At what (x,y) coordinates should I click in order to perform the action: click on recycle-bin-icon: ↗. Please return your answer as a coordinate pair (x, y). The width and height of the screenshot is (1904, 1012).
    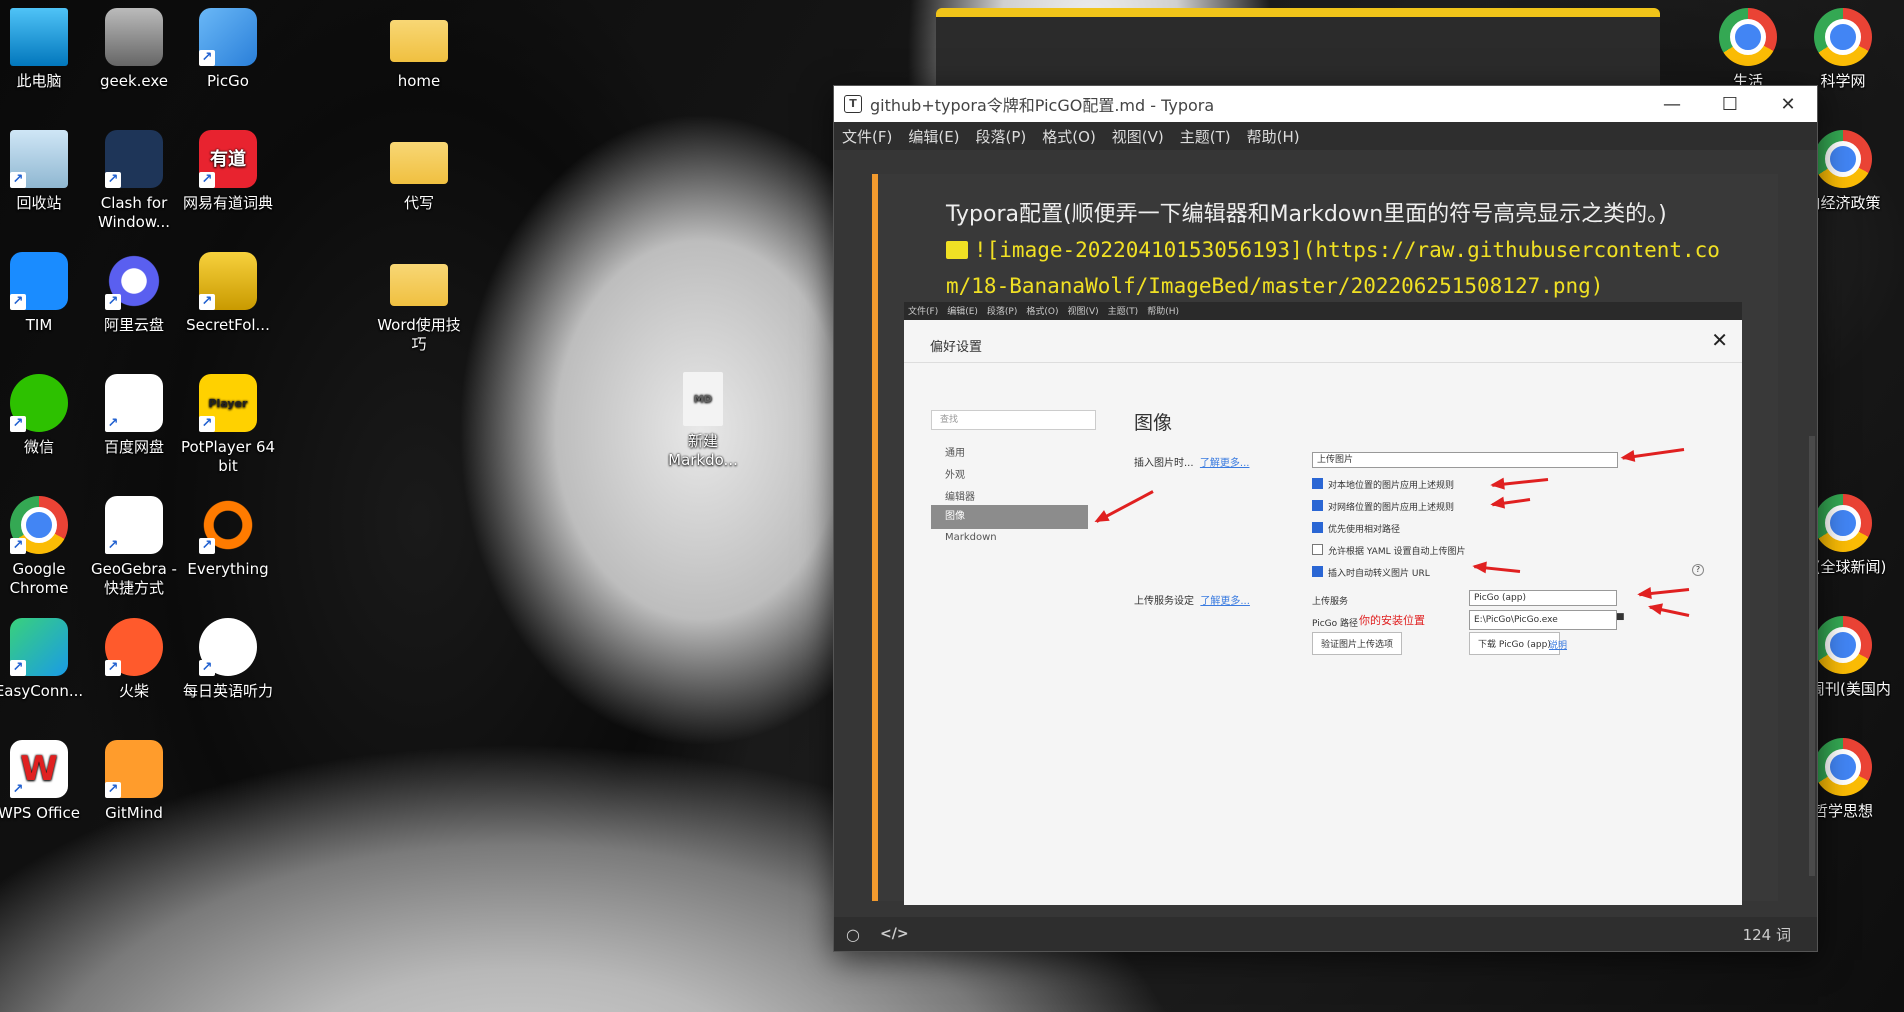
    Looking at the image, I should click on (39, 159).